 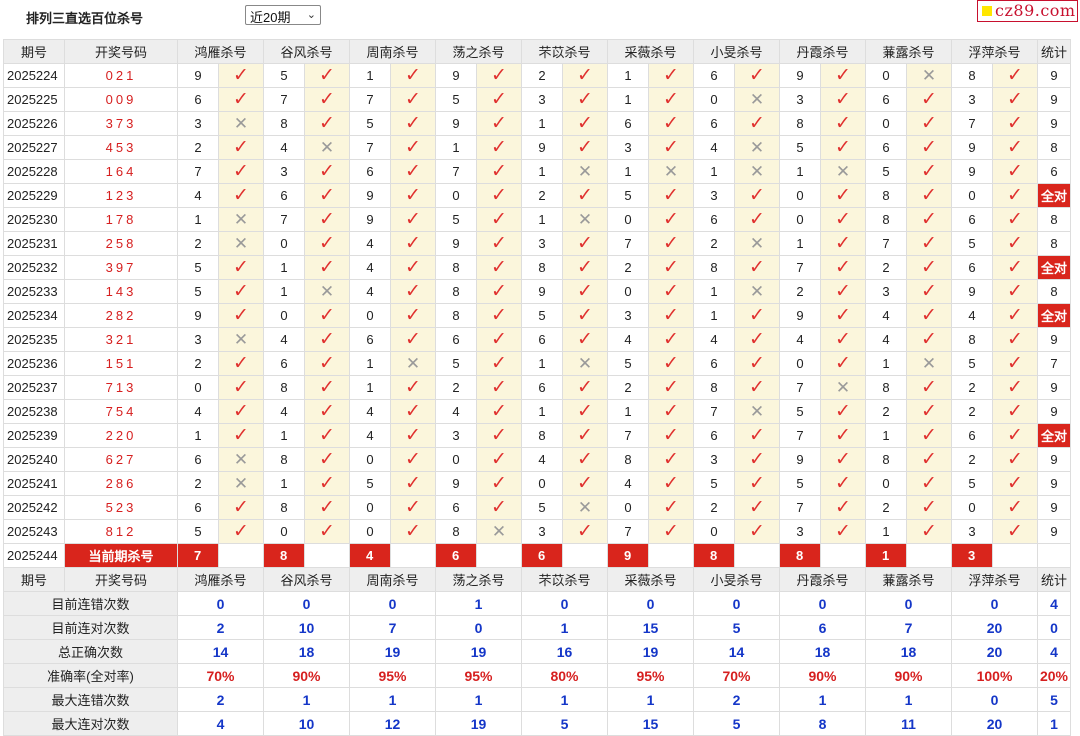 What do you see at coordinates (736, 627) in the screenshot?
I see `stat-value: 5` at bounding box center [736, 627].